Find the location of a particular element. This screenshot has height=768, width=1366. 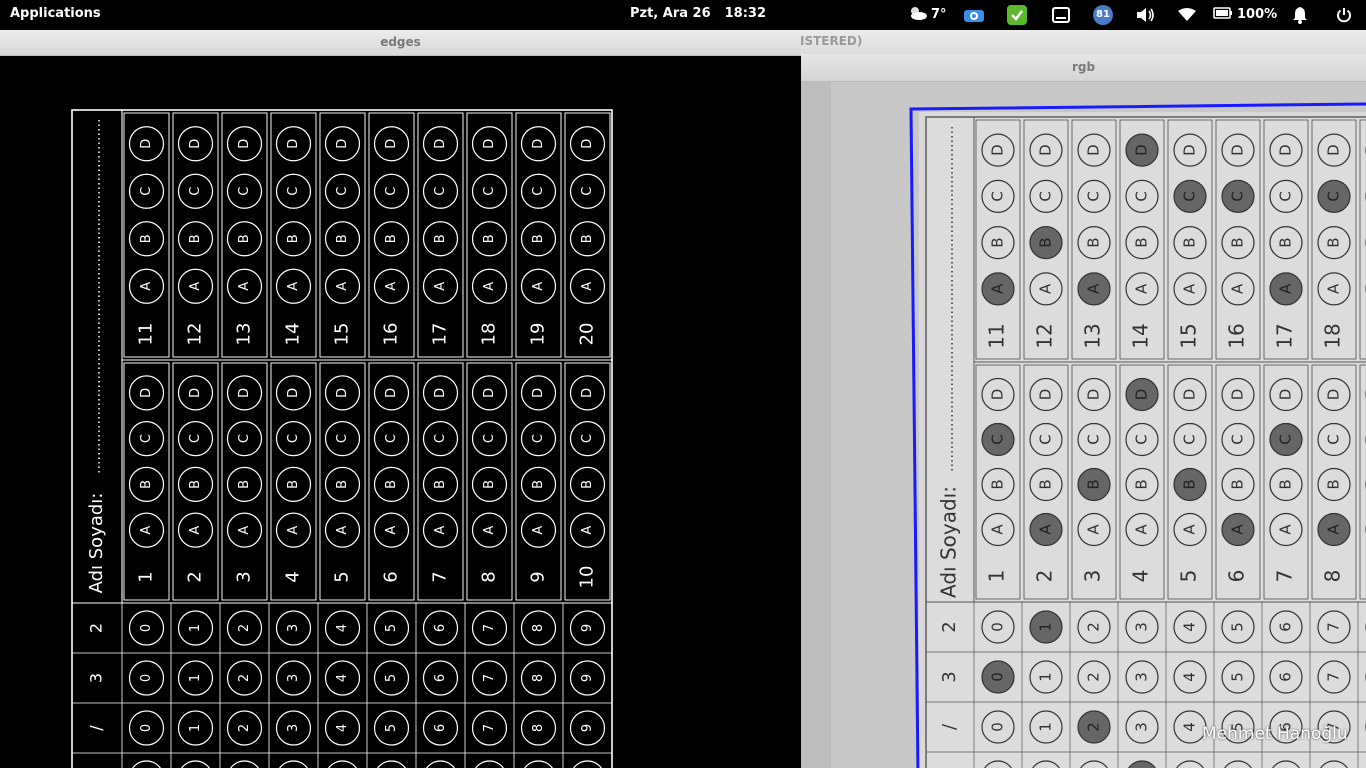

rgb-window-title: rgb is located at coordinates (1083, 68).